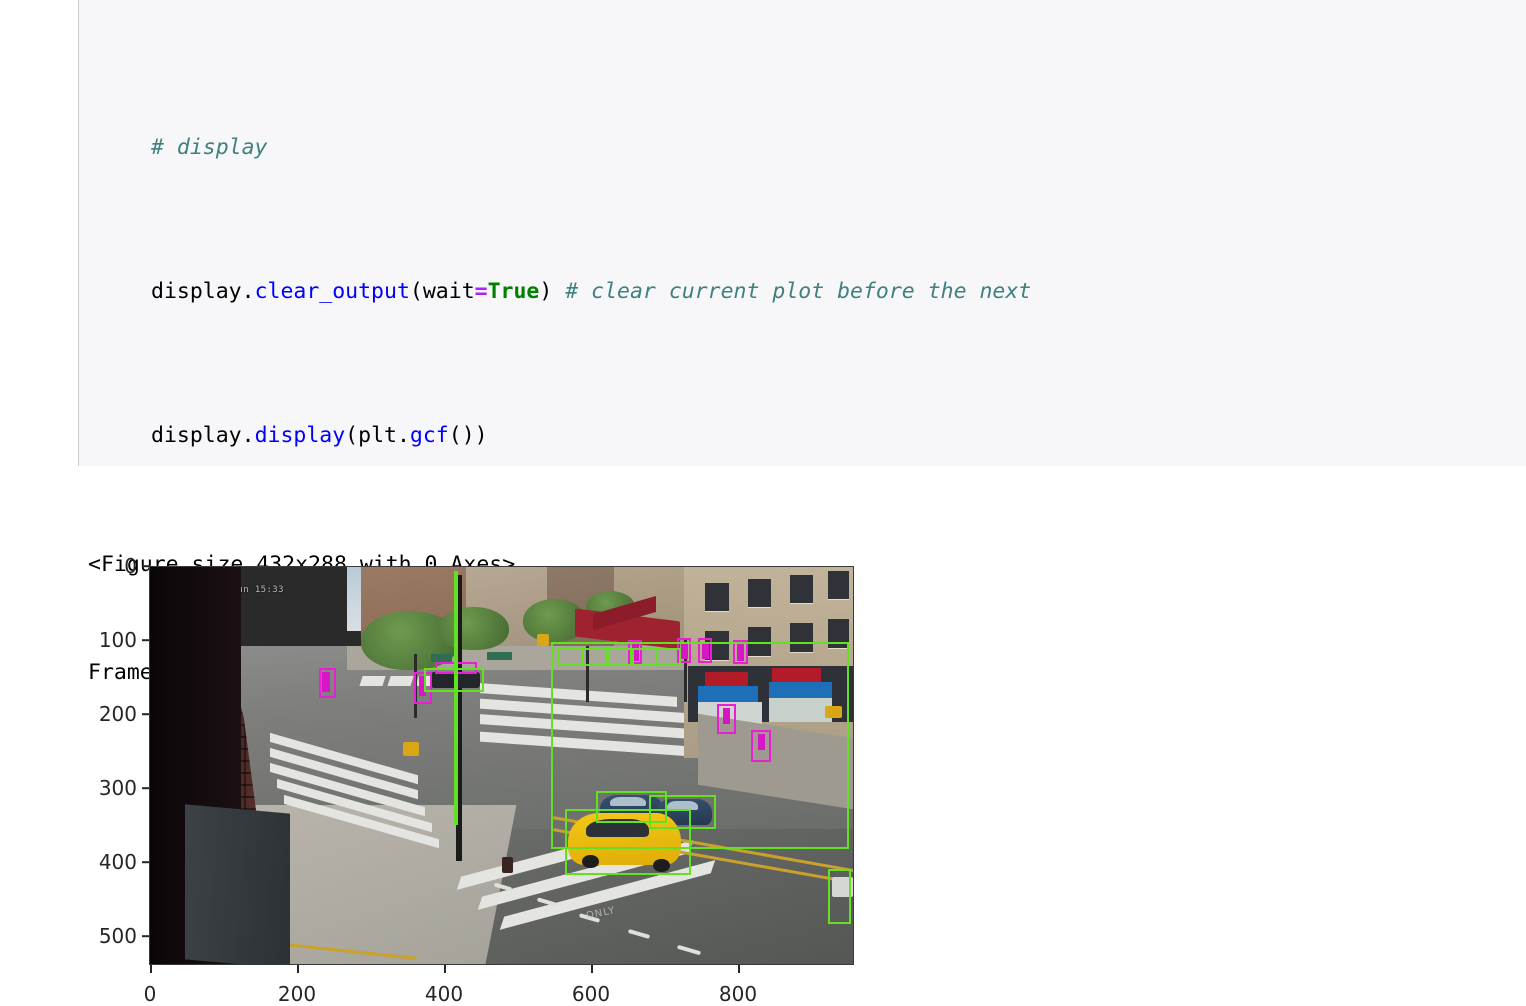 The height and width of the screenshot is (1006, 1526). What do you see at coordinates (475, 985) in the screenshot?
I see `x-axis-ticks: 0 200 400 600 800` at bounding box center [475, 985].